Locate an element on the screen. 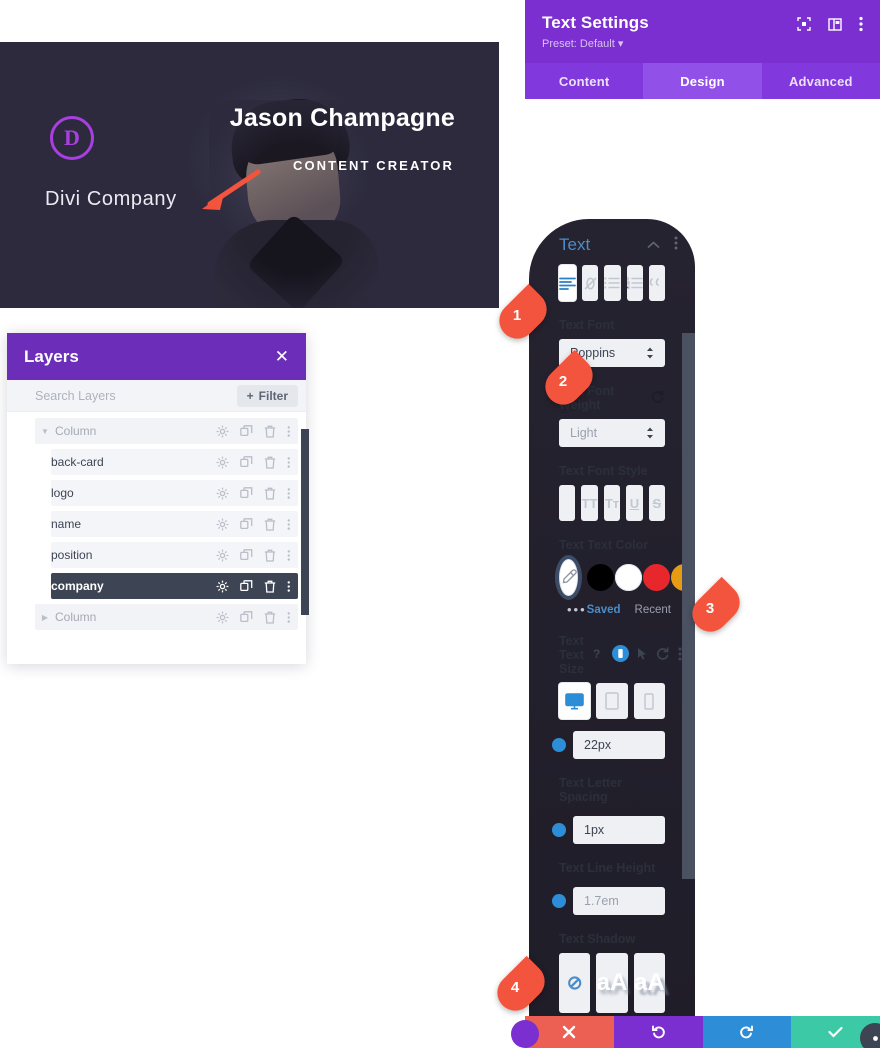 This screenshot has width=880, height=1048. card-name: Jason Champagne is located at coordinates (342, 118).